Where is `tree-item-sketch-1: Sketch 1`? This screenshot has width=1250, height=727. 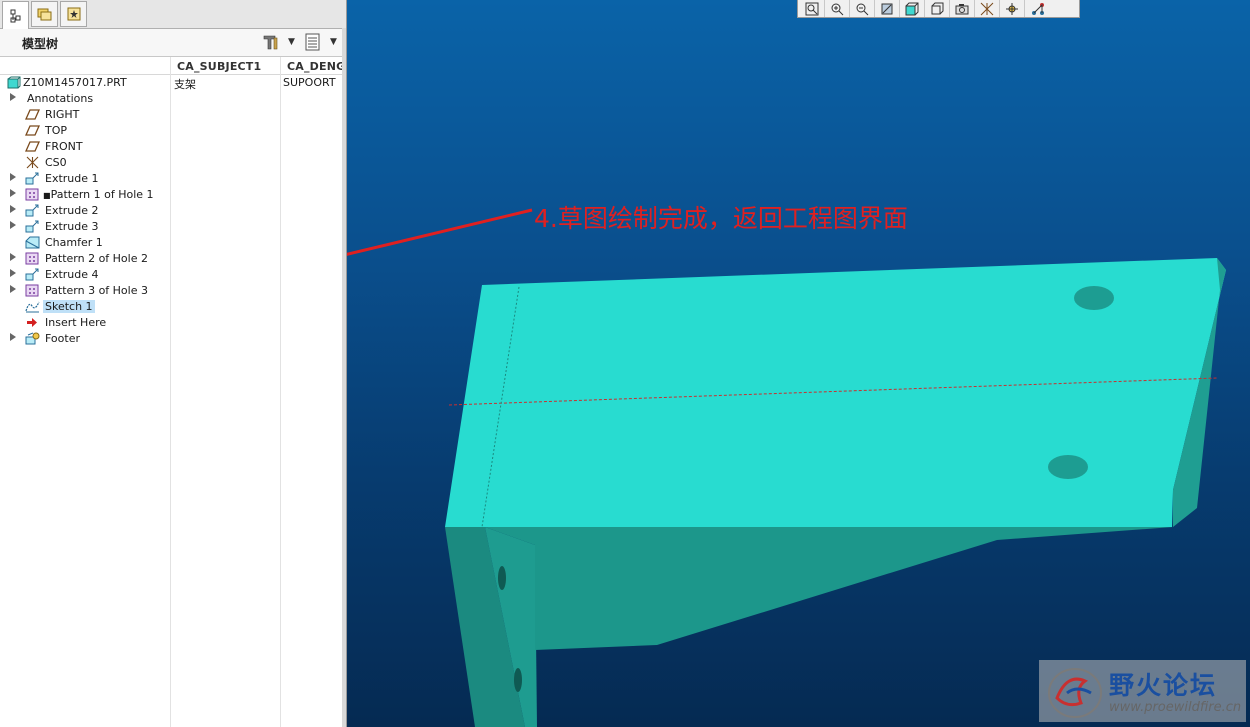
tree-item-sketch-1: Sketch 1 is located at coordinates (171, 307).